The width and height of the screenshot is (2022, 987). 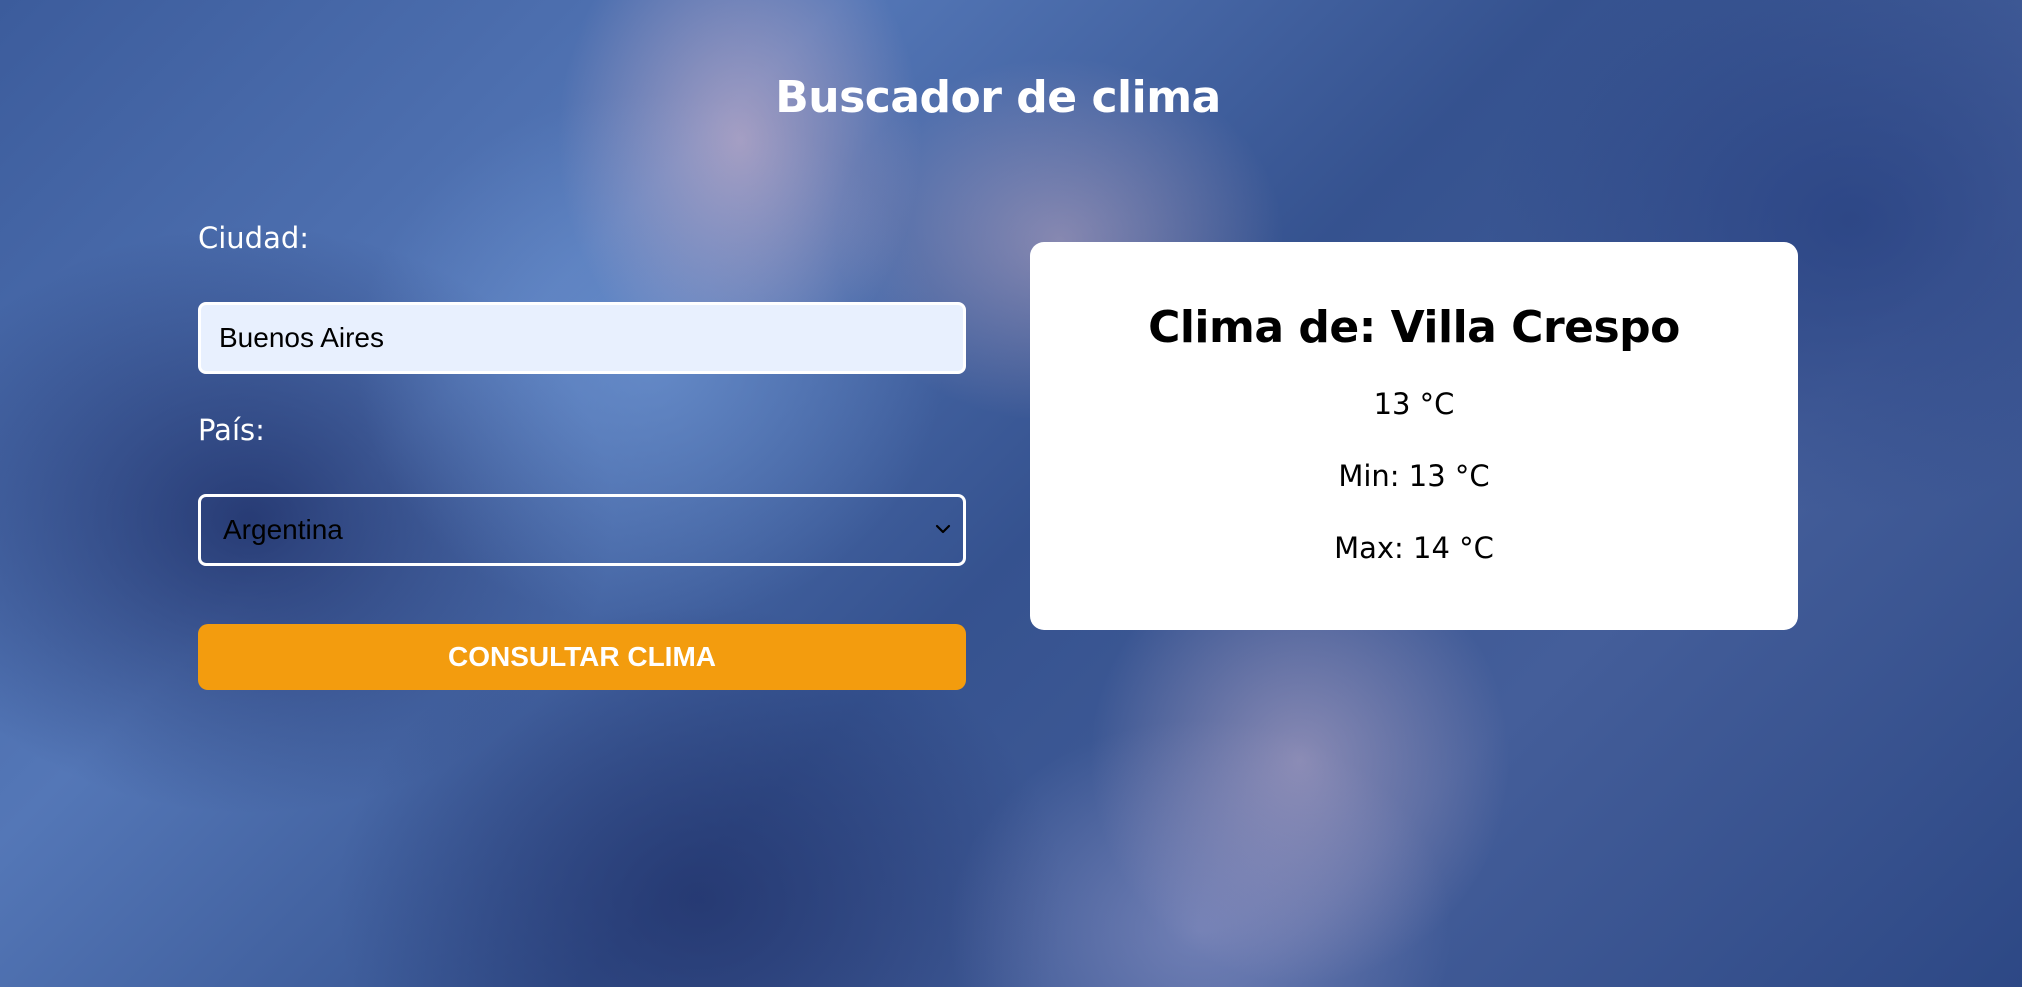 What do you see at coordinates (943, 529) in the screenshot?
I see `chevron-down-icon` at bounding box center [943, 529].